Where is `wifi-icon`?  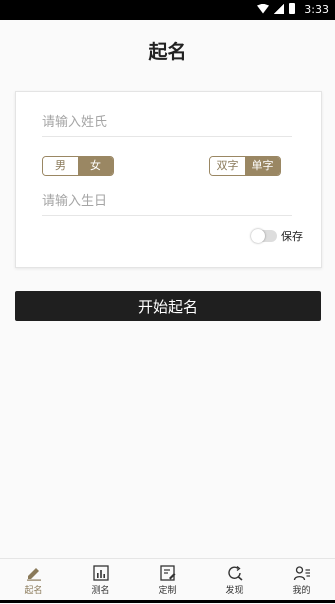
wifi-icon is located at coordinates (263, 8).